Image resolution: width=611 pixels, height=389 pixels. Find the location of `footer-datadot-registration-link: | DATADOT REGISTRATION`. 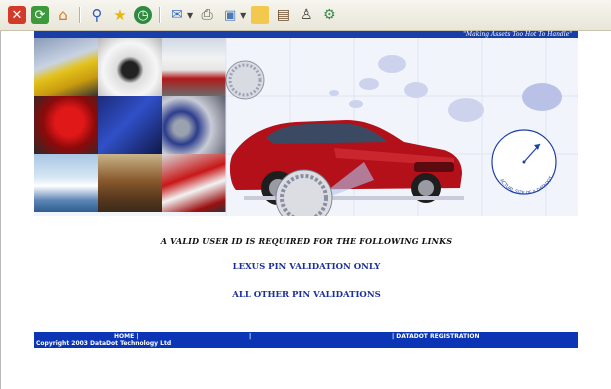

footer-datadot-registration-link: | DATADOT REGISTRATION is located at coordinates (436, 336).